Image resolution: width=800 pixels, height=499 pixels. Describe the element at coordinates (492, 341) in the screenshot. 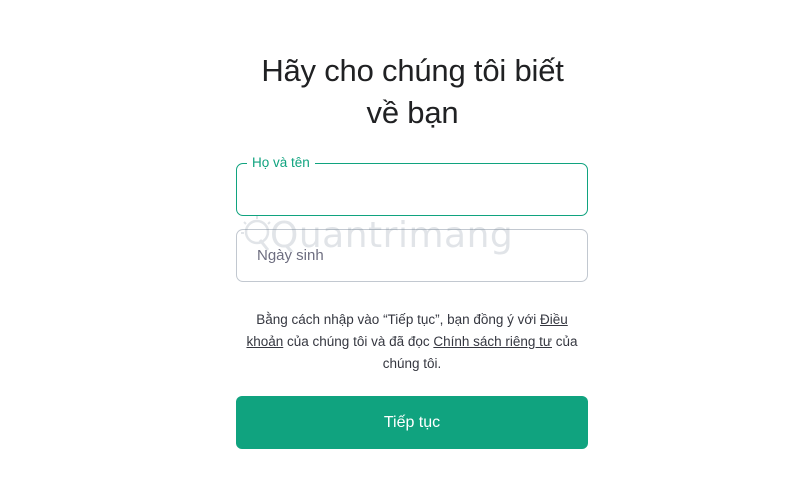

I see `privacy-policy-link: Chính sách riêng tư` at that location.